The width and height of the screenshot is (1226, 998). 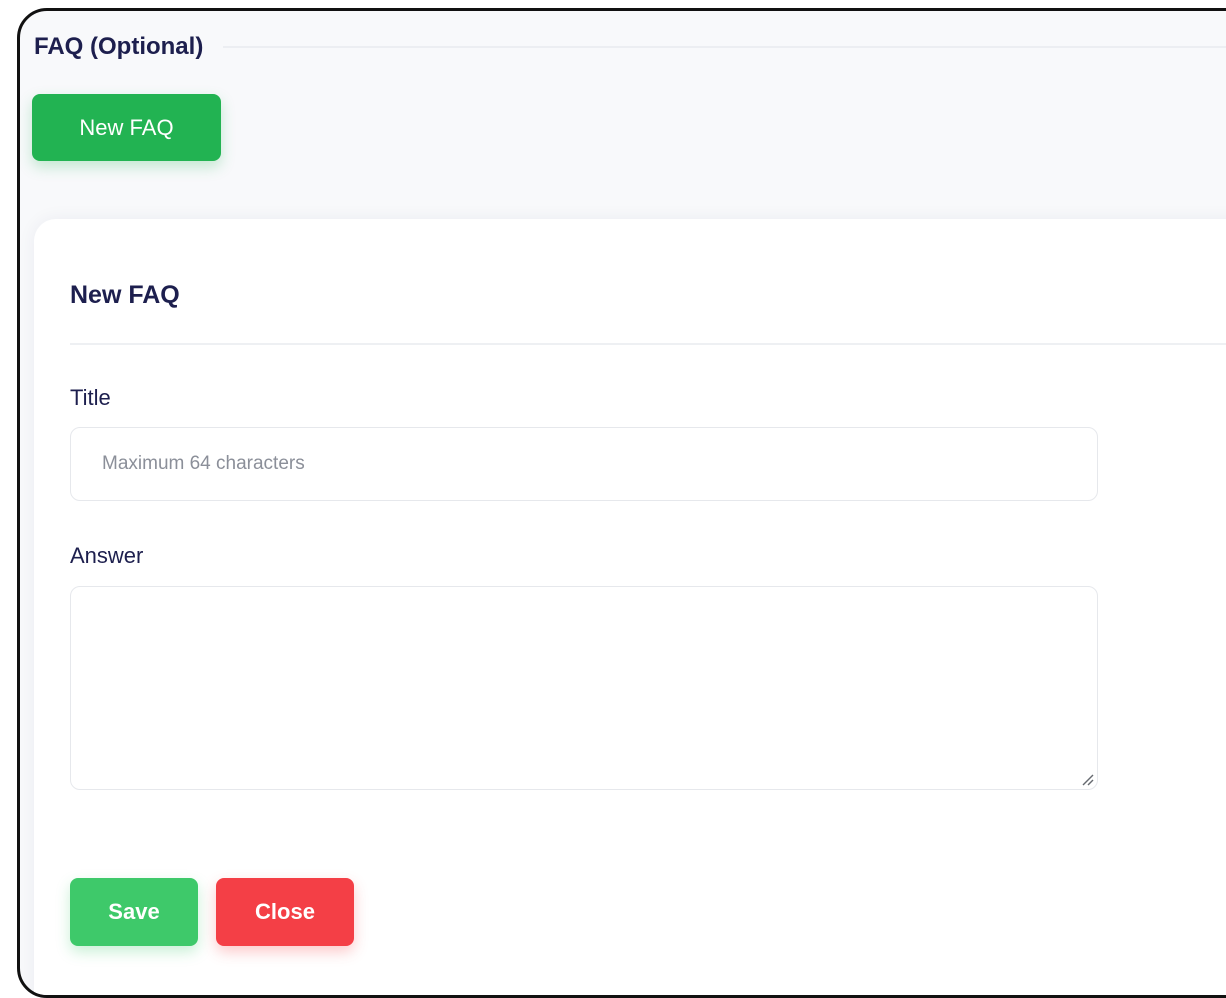 I want to click on form-divider, so click(x=648, y=344).